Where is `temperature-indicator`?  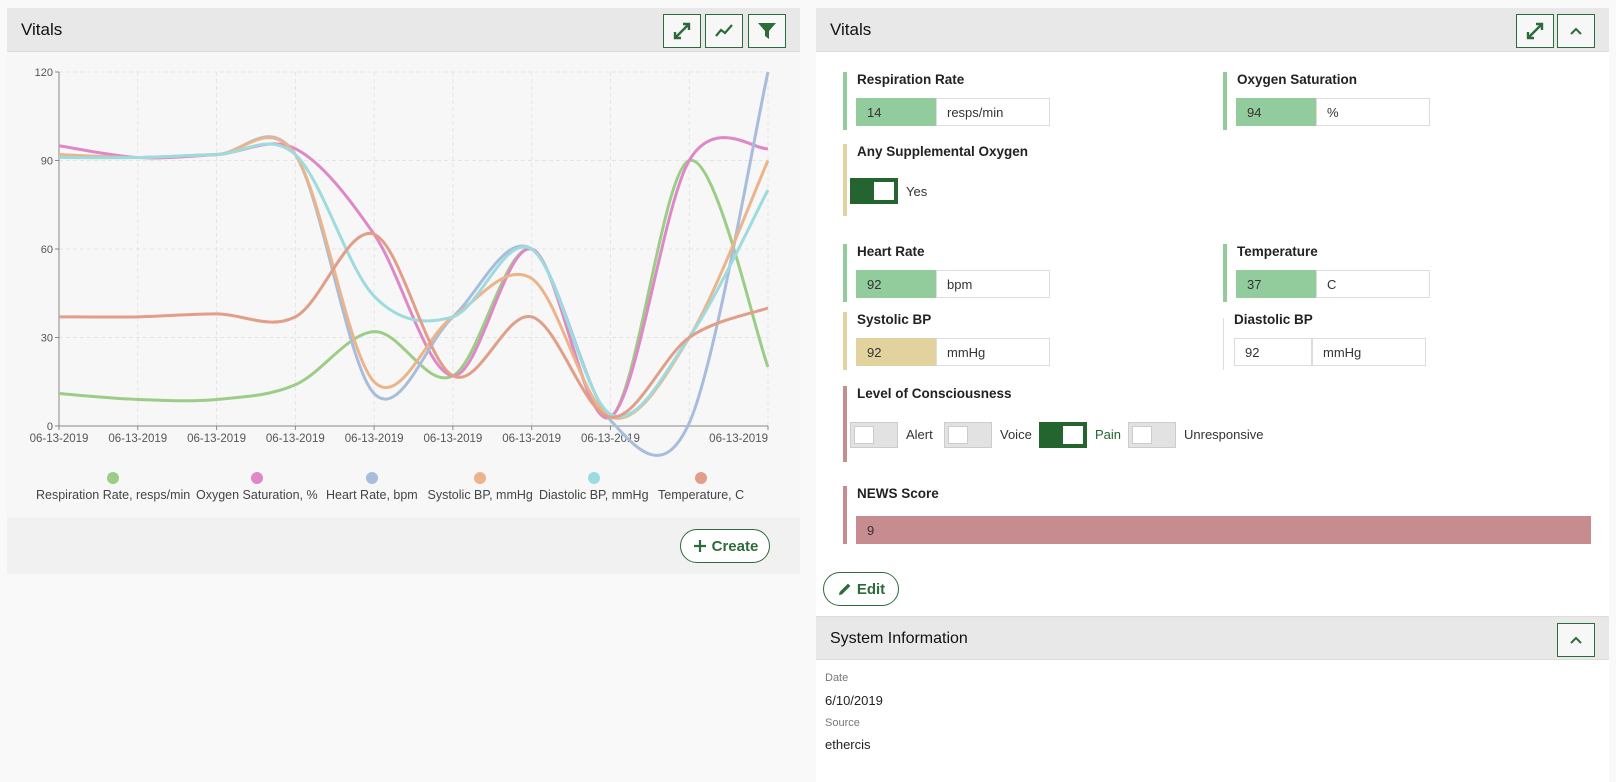
temperature-indicator is located at coordinates (1225, 273).